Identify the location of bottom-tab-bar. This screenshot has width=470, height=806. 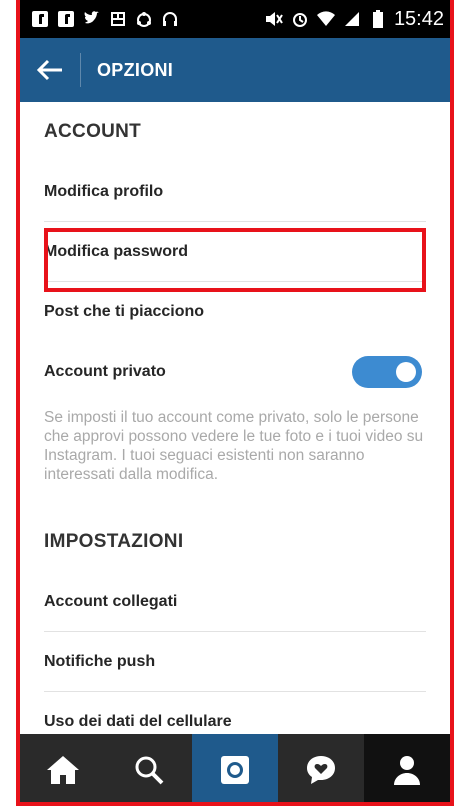
(235, 768).